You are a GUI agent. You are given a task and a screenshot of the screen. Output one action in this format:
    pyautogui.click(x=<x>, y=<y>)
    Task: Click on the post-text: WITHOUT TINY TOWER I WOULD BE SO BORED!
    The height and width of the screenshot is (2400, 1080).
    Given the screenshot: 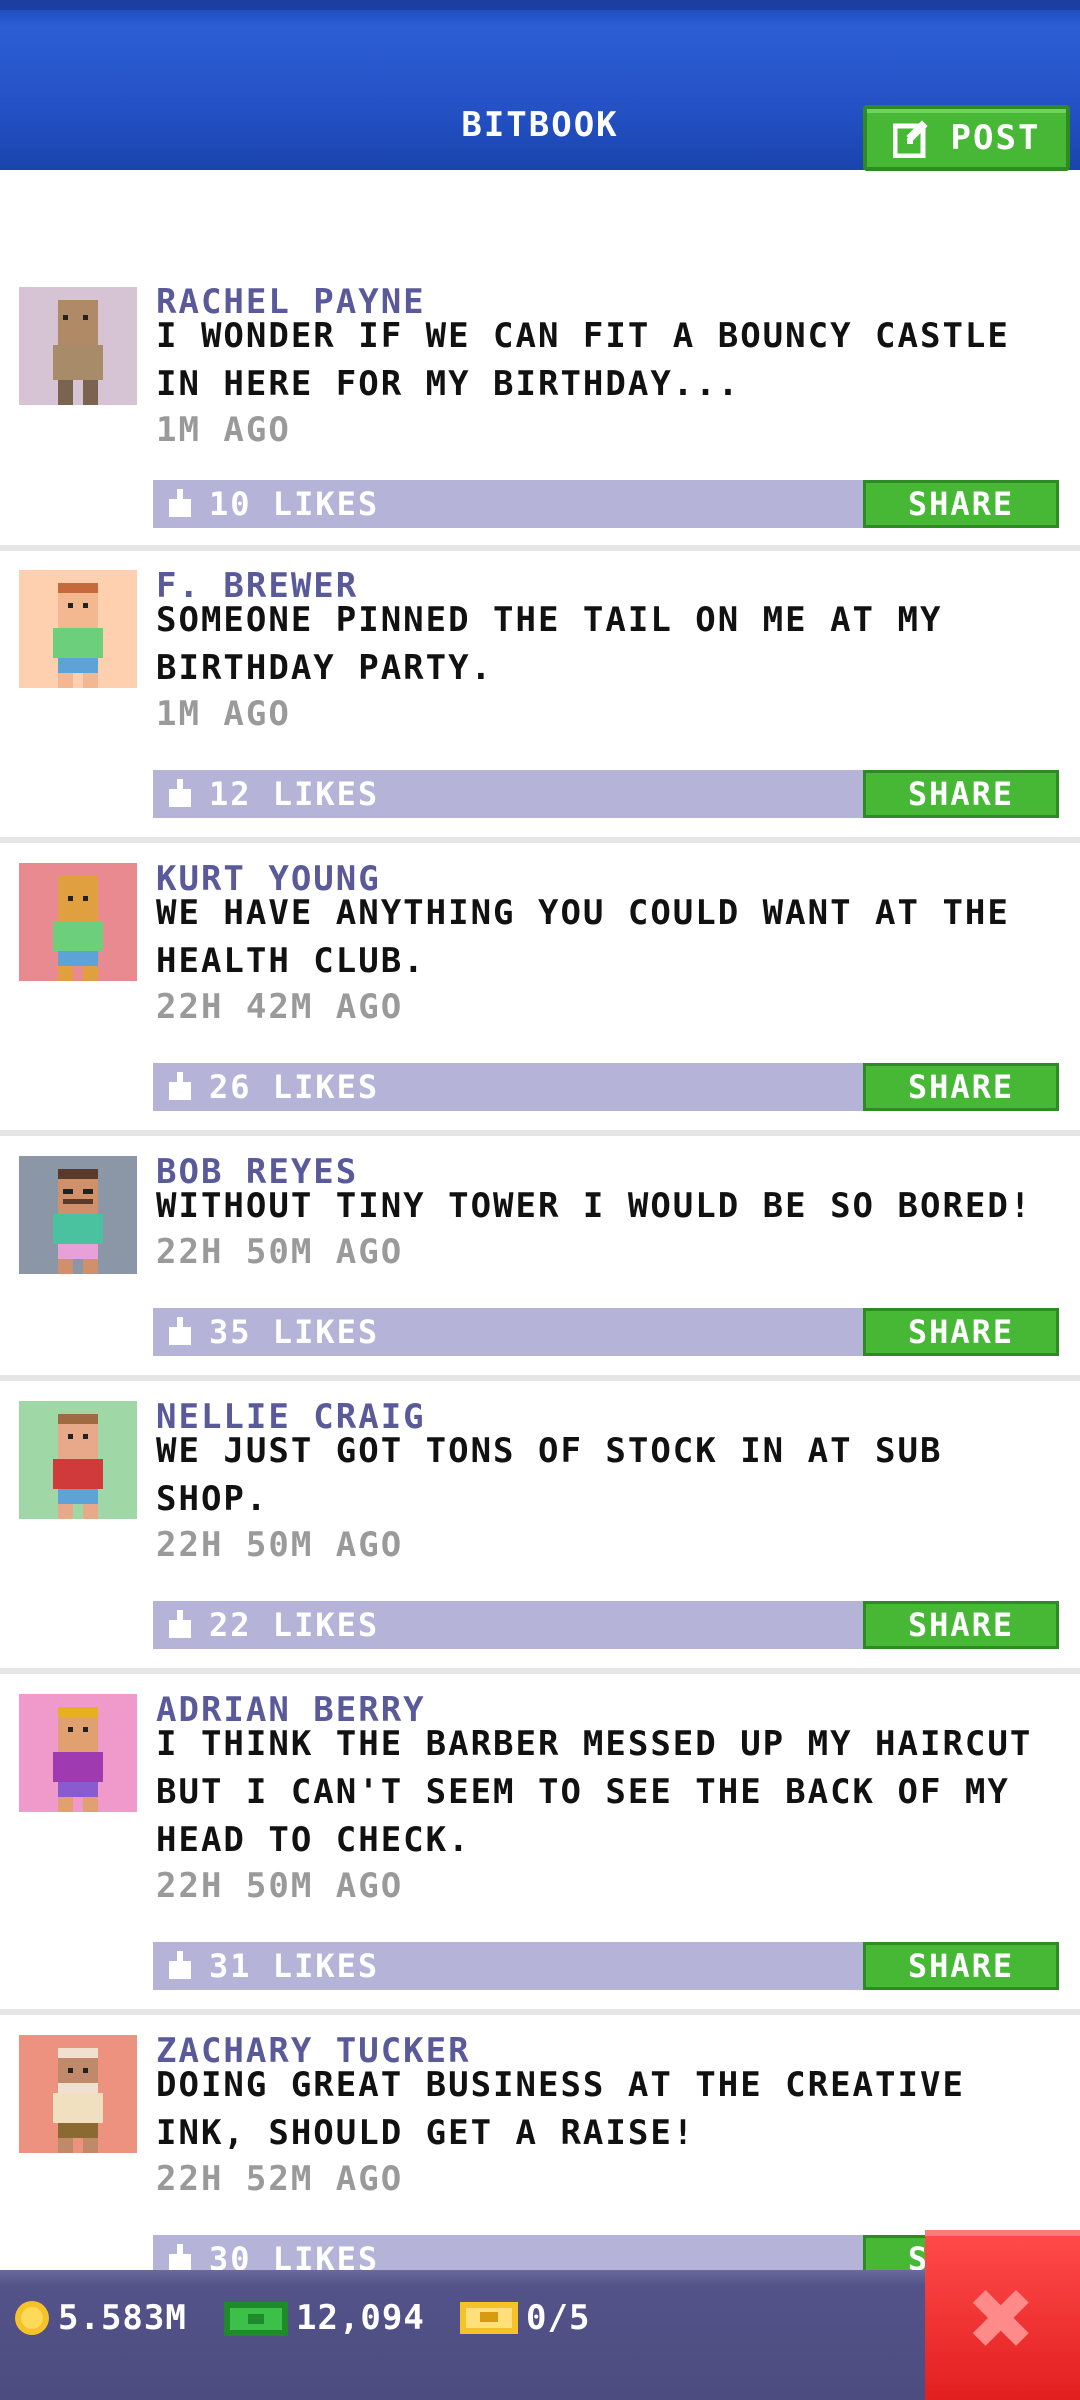 What is the action you would take?
    pyautogui.click(x=594, y=1206)
    